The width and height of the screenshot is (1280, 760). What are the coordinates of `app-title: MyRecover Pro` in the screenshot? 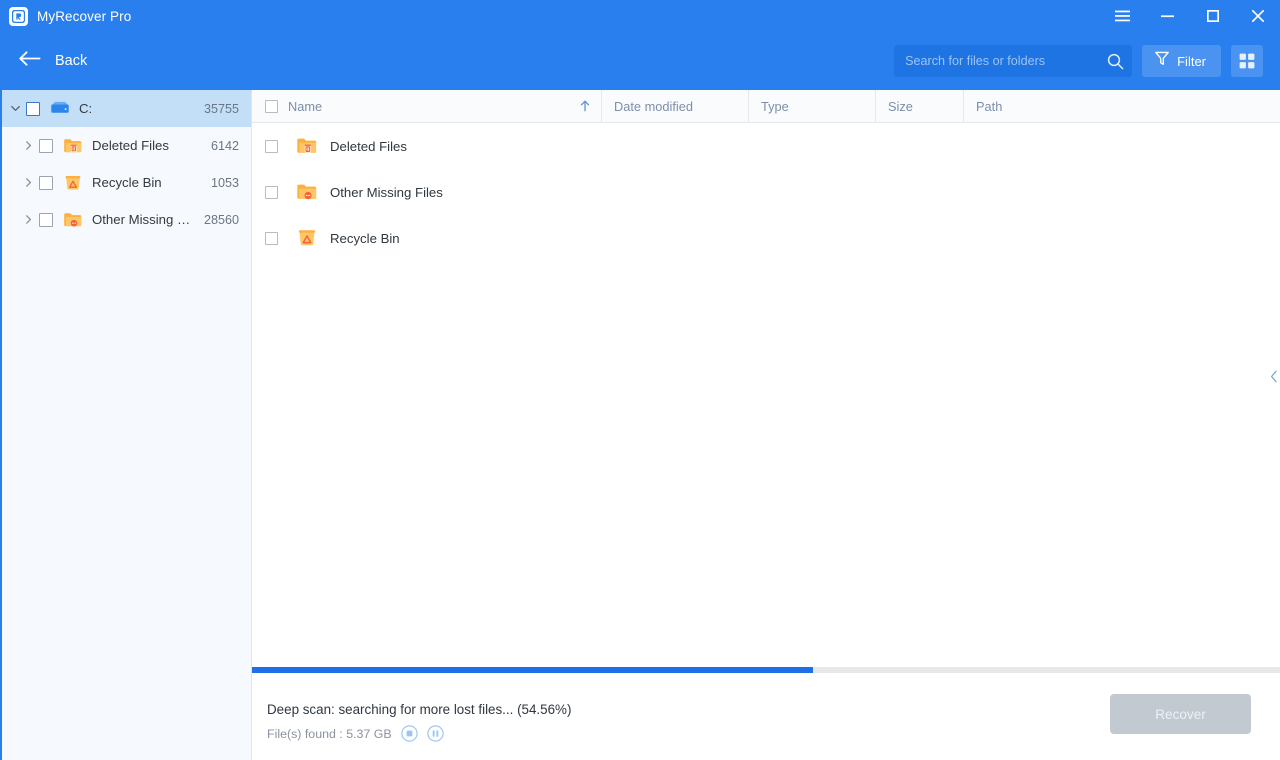 It's located at (84, 16).